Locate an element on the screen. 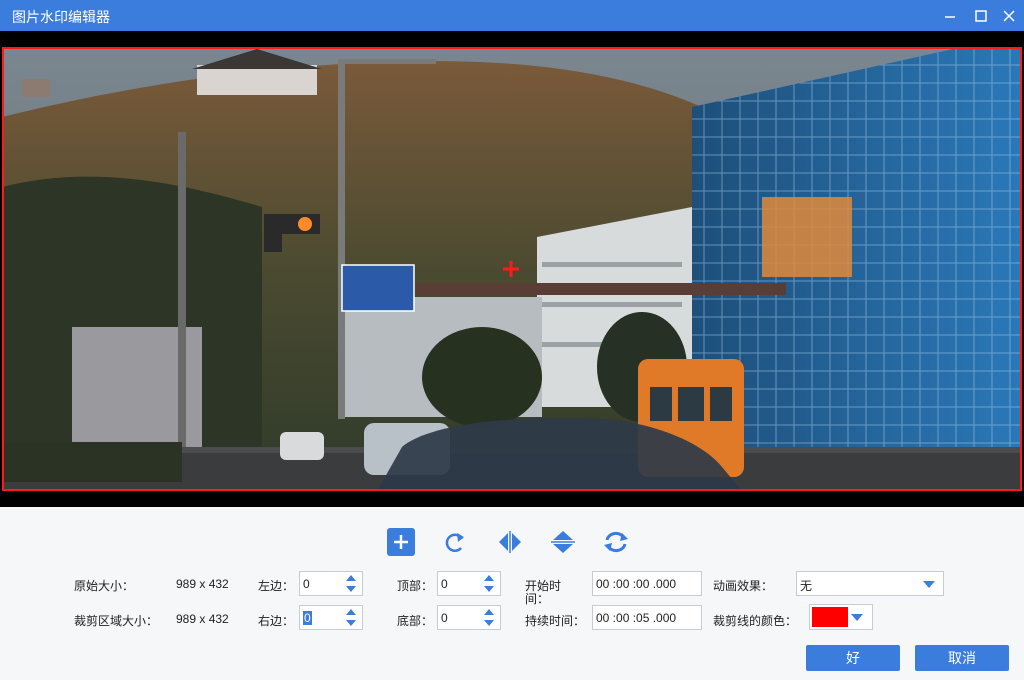 The image size is (1024, 680). duration-input: 00 :00 :05 .000 is located at coordinates (636, 618).